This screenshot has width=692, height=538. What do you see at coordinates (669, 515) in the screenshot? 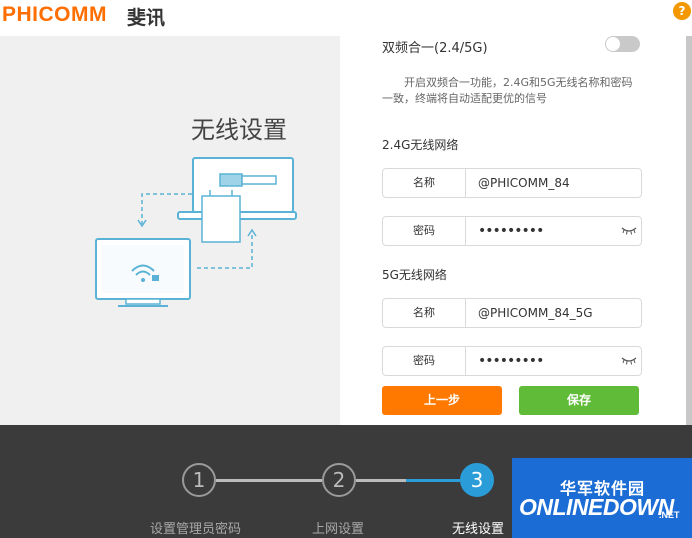
I see `watermark-net-text: .NET` at bounding box center [669, 515].